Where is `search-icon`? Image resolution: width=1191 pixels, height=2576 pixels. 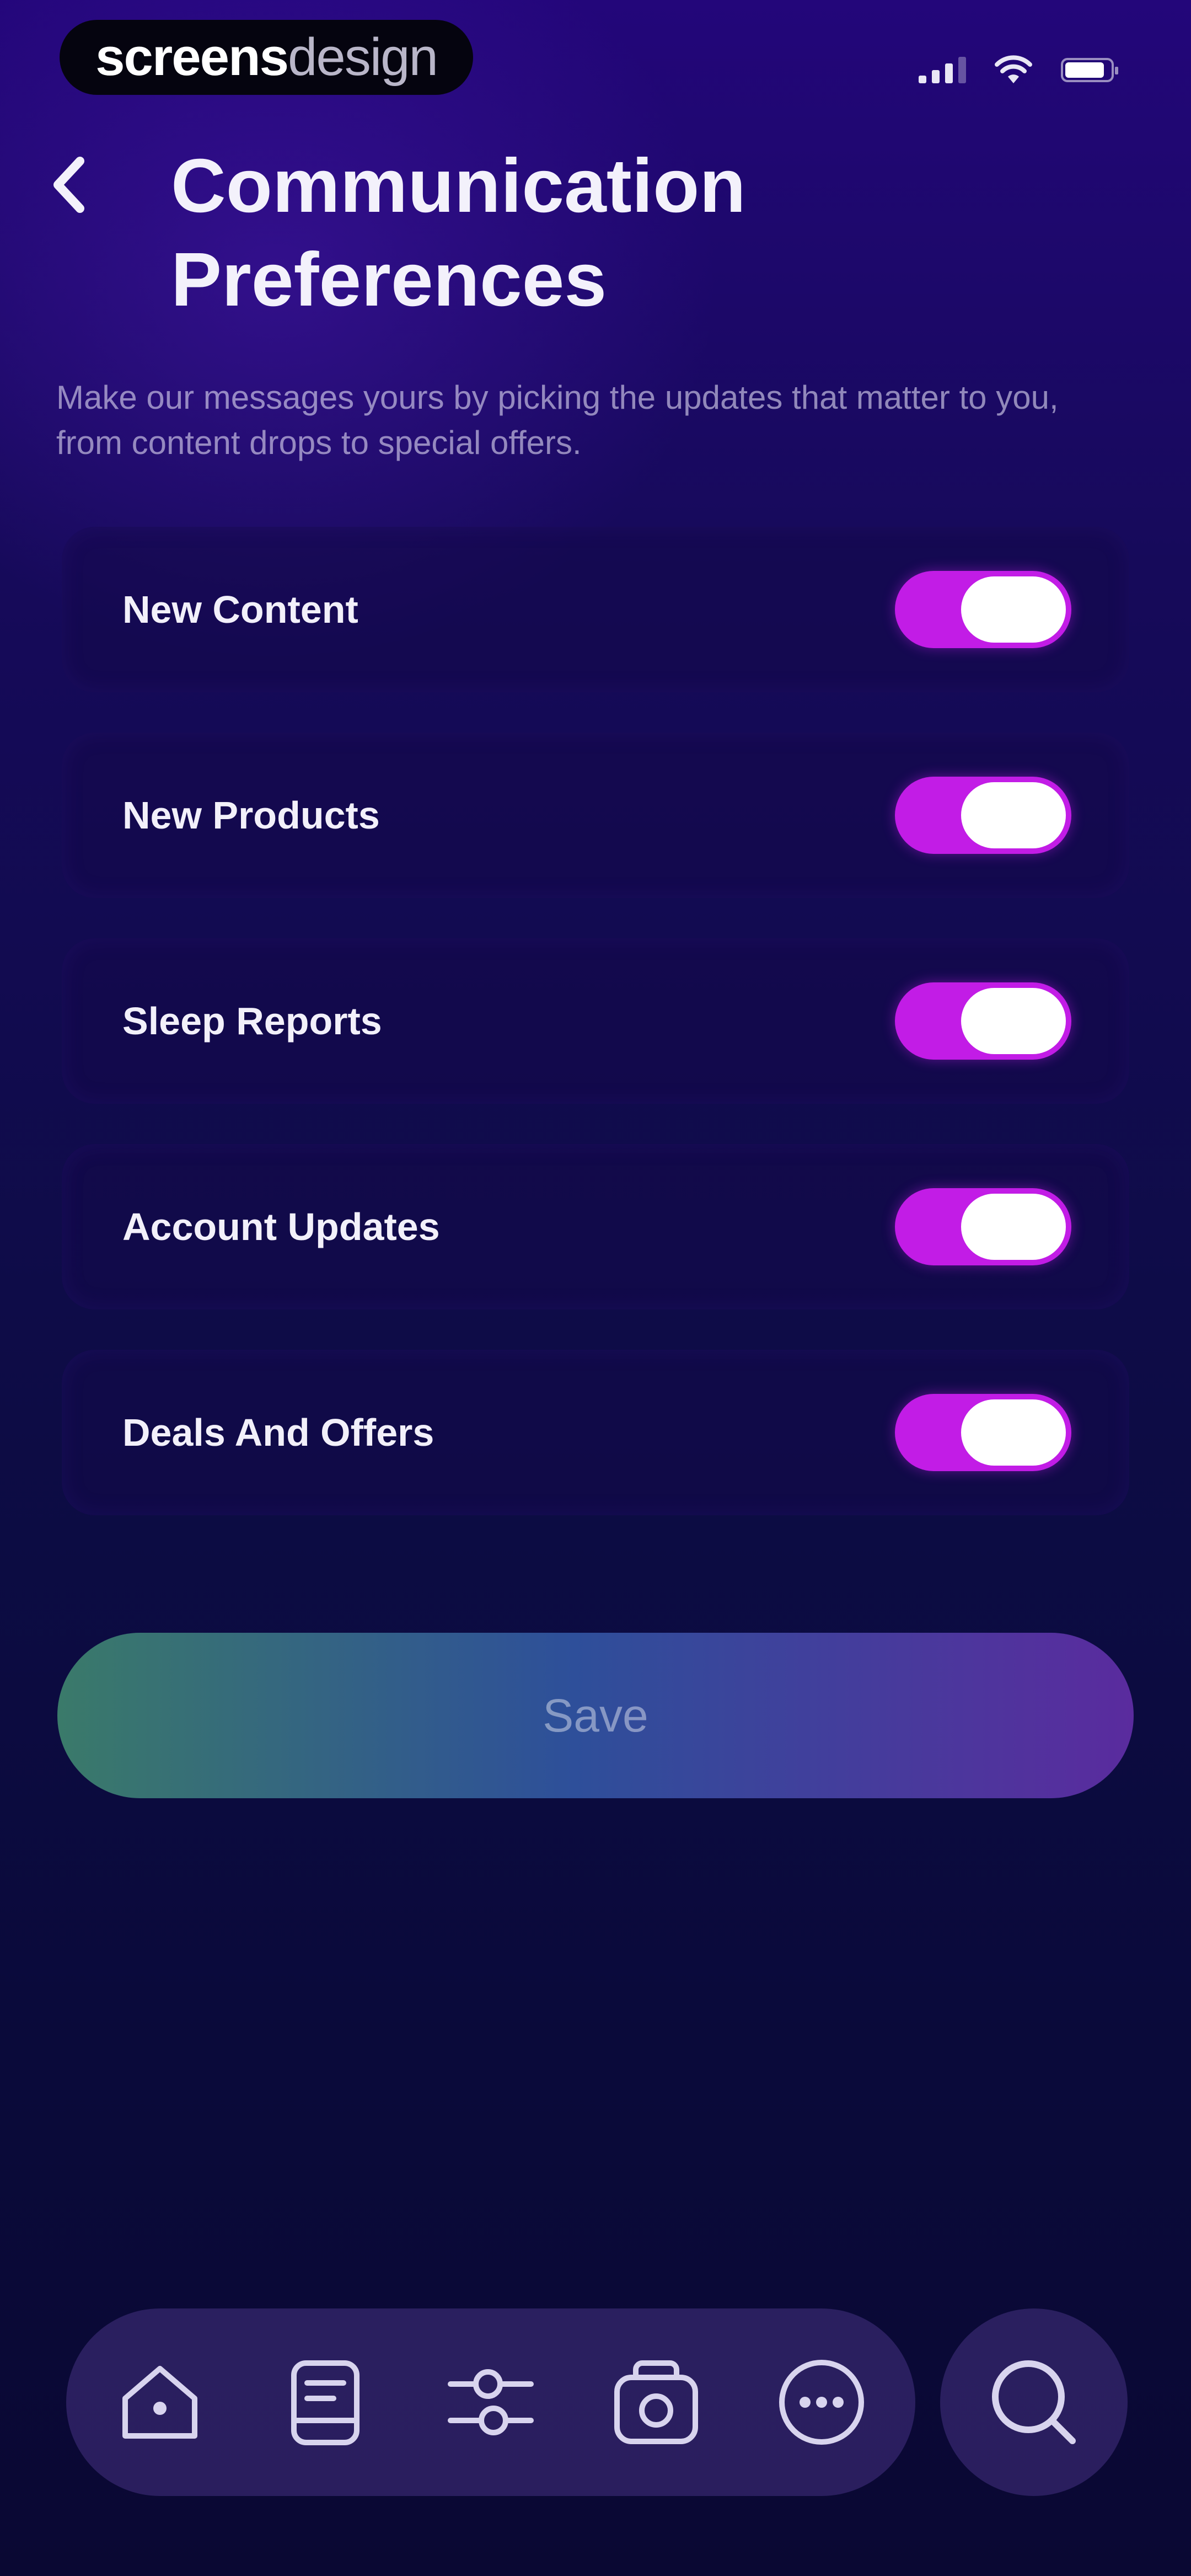 search-icon is located at coordinates (1034, 2402).